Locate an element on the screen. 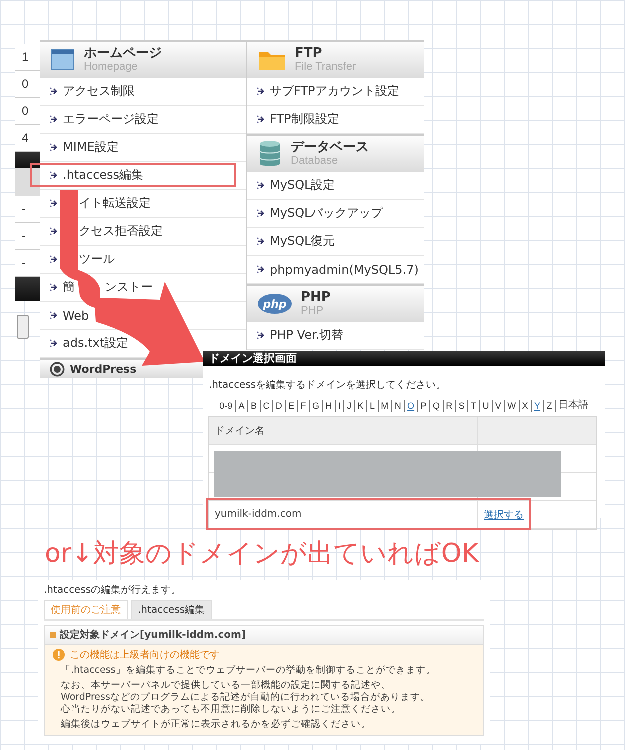 The height and width of the screenshot is (750, 625). menu-item: phpmyadmin(MySQL5.7) is located at coordinates (344, 269).